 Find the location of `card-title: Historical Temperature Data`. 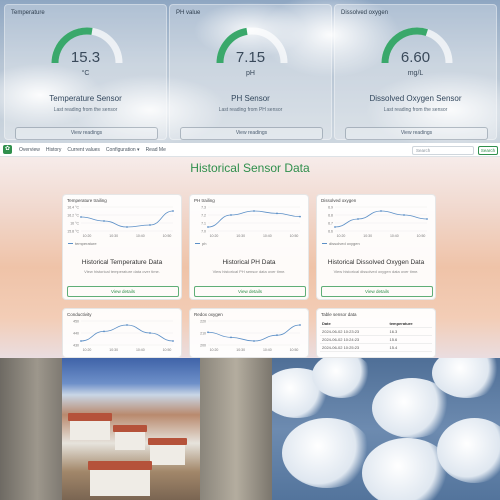

card-title: Historical Temperature Data is located at coordinates (122, 262).